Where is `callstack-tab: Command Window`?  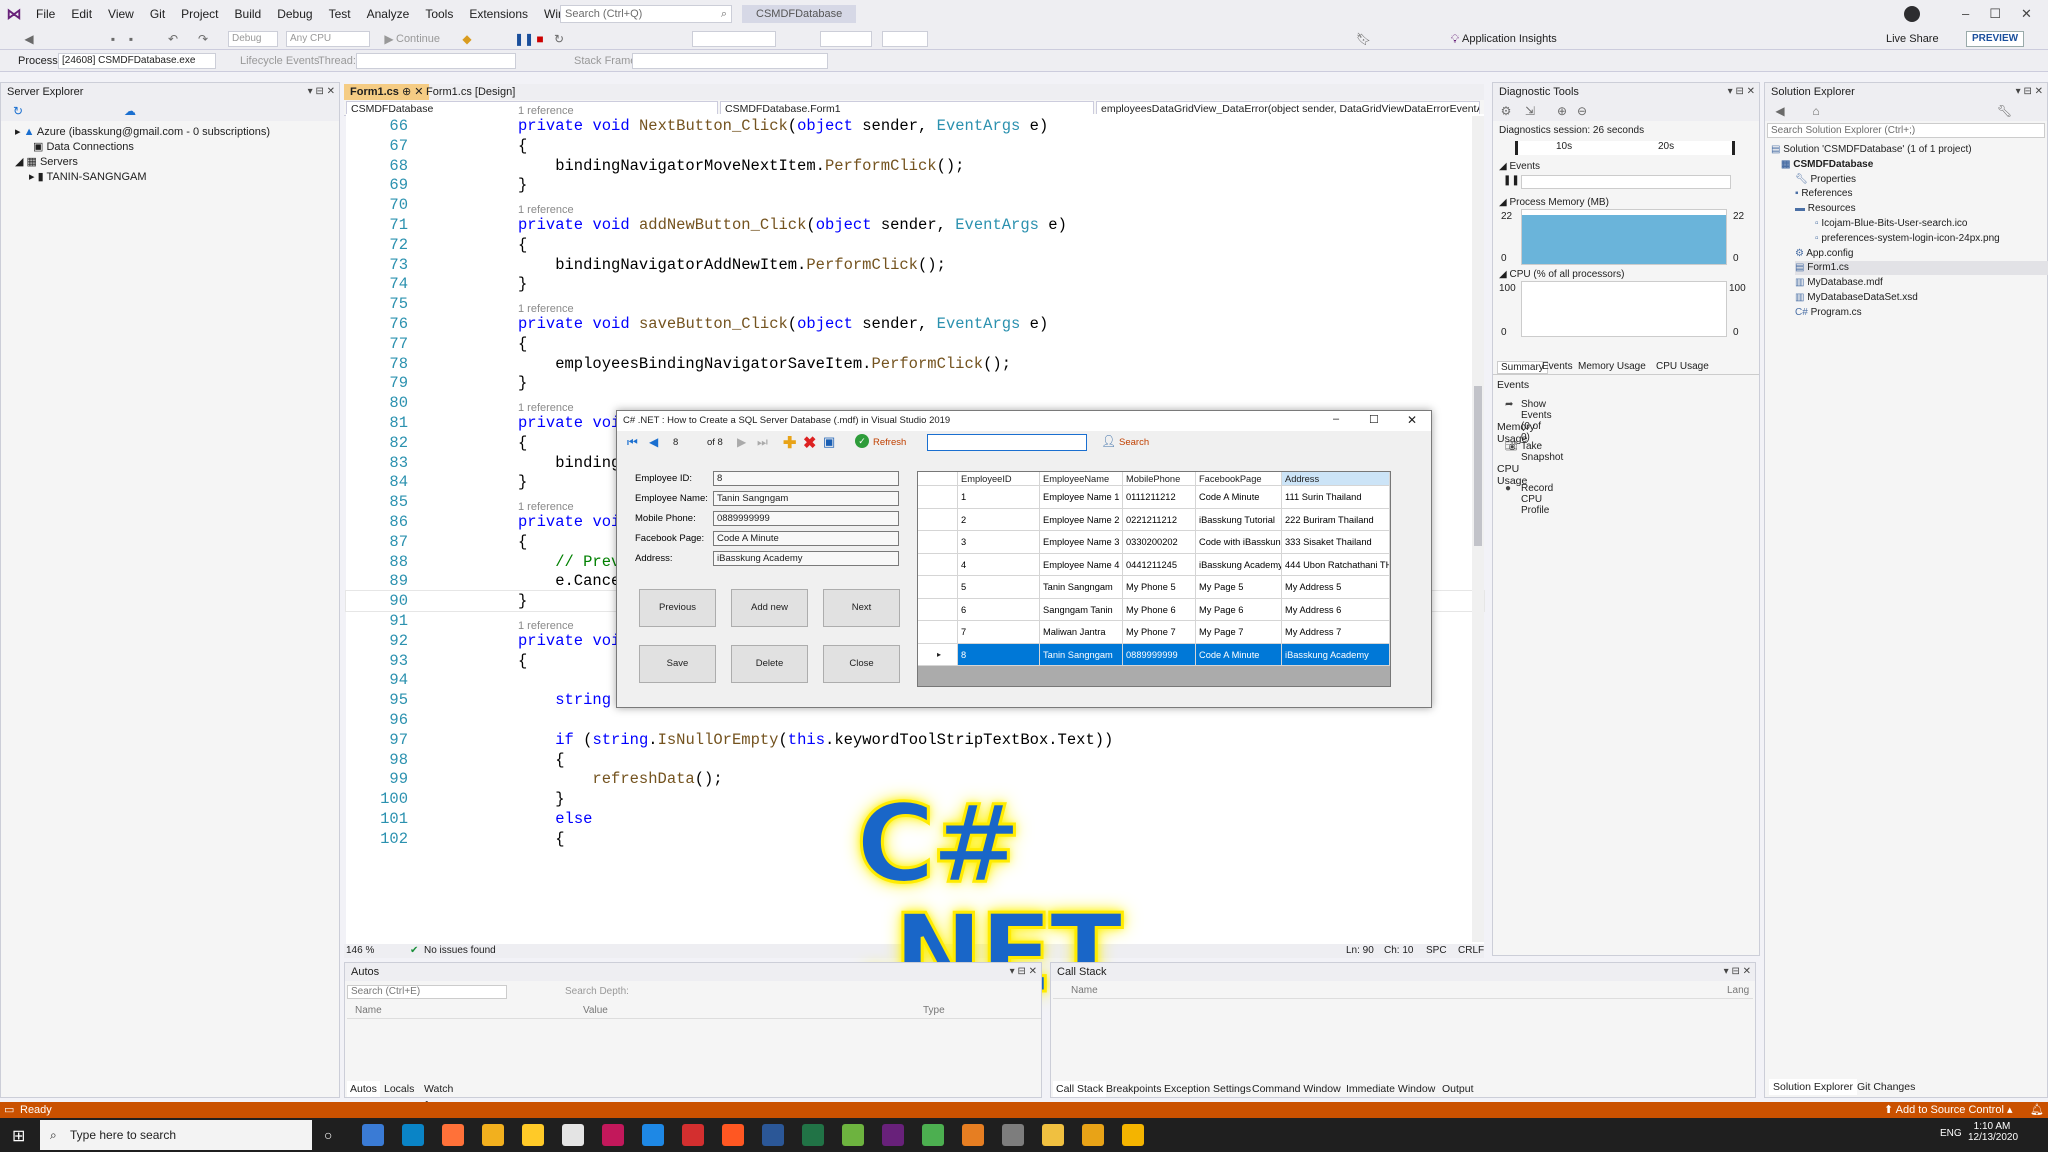 callstack-tab: Command Window is located at coordinates (1296, 1089).